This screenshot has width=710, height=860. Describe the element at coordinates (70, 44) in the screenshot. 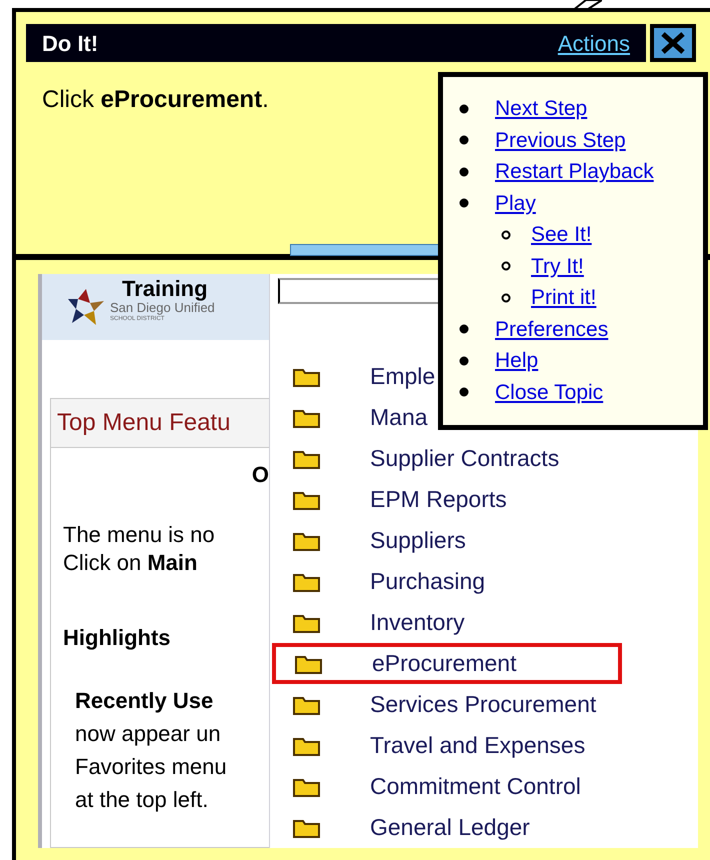

I see `panel-title: Do It!` at that location.